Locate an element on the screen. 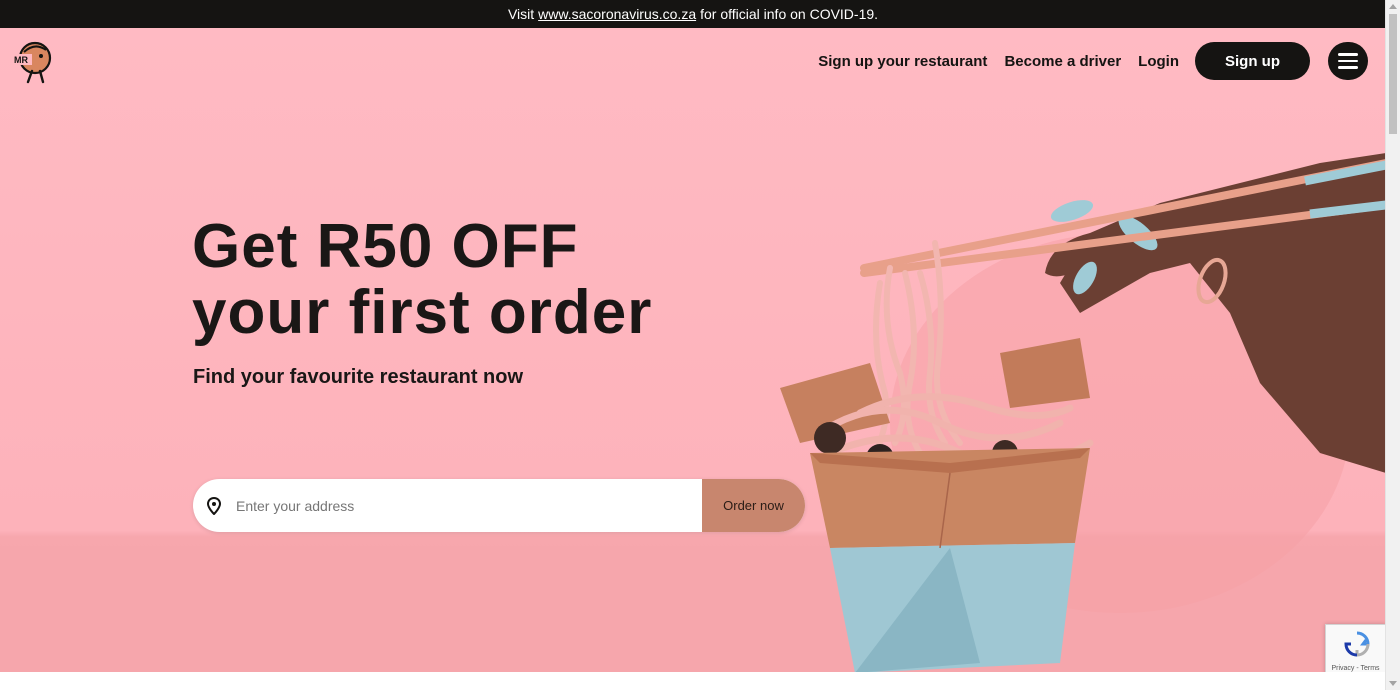 Image resolution: width=1400 pixels, height=690 pixels. recaptcha-privacy-terms: Privacy - Terms is located at coordinates (1355, 668).